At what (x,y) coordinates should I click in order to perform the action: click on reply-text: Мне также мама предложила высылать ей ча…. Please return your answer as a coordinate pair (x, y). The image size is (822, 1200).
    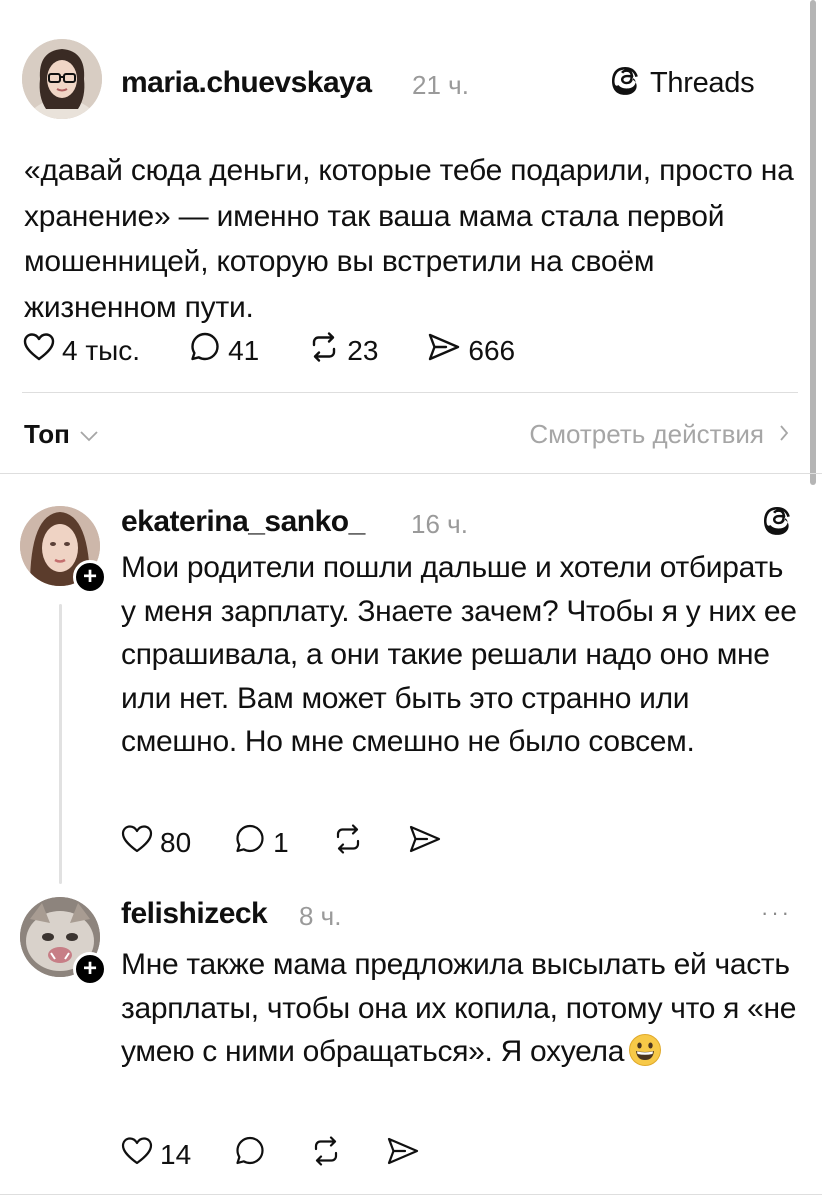
    Looking at the image, I should click on (461, 1008).